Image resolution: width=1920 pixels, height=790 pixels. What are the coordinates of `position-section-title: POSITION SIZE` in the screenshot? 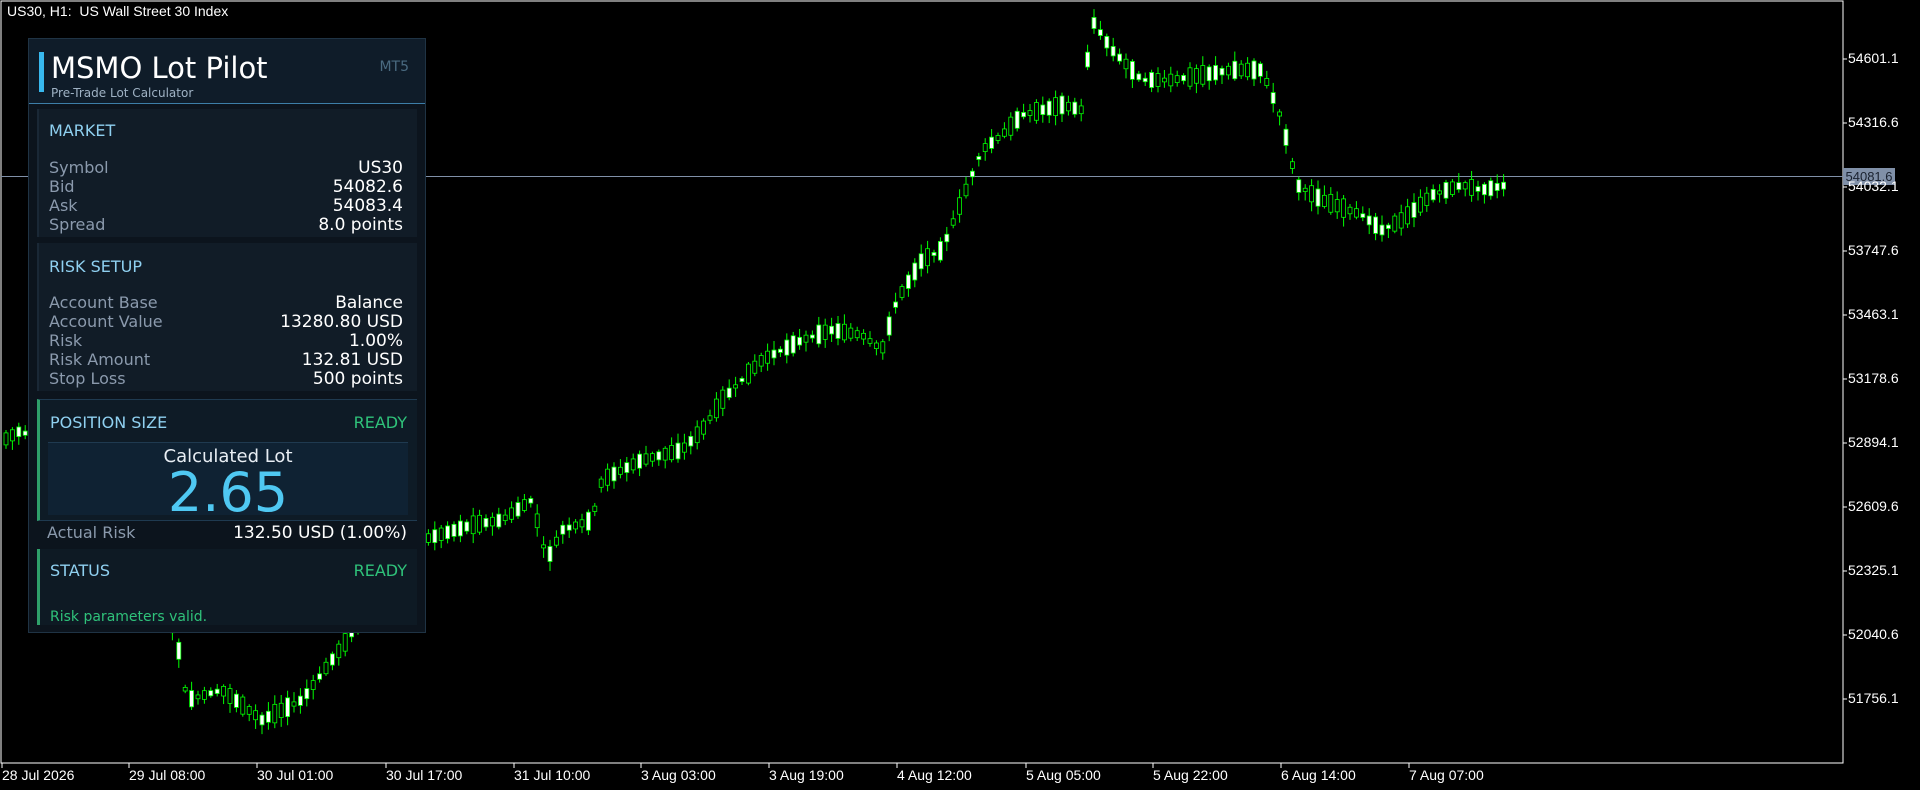 It's located at (109, 422).